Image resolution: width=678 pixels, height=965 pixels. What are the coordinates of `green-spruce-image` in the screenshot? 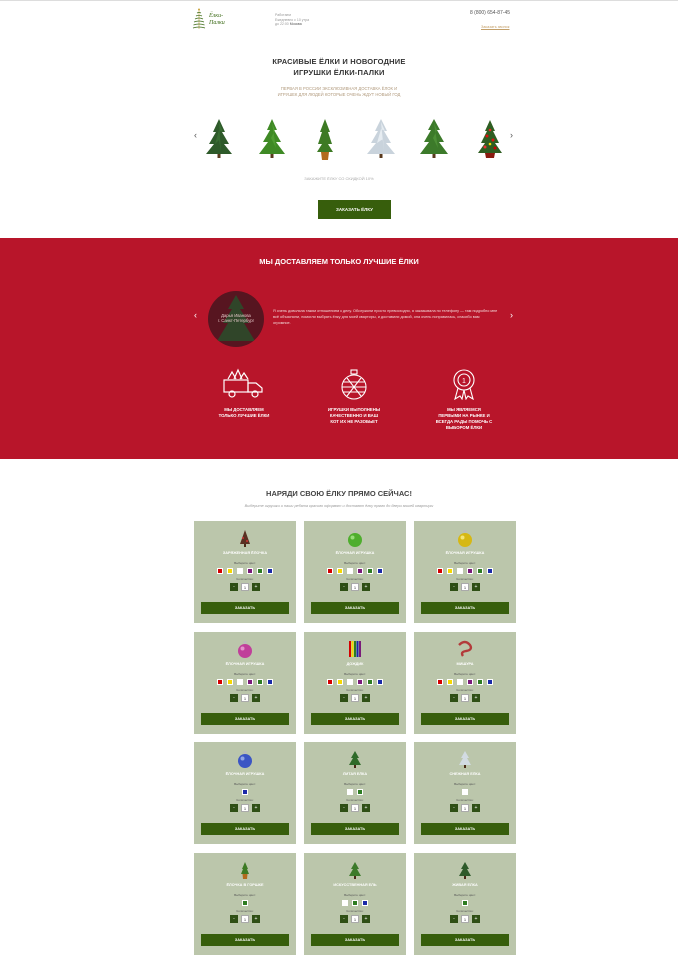 It's located at (434, 138).